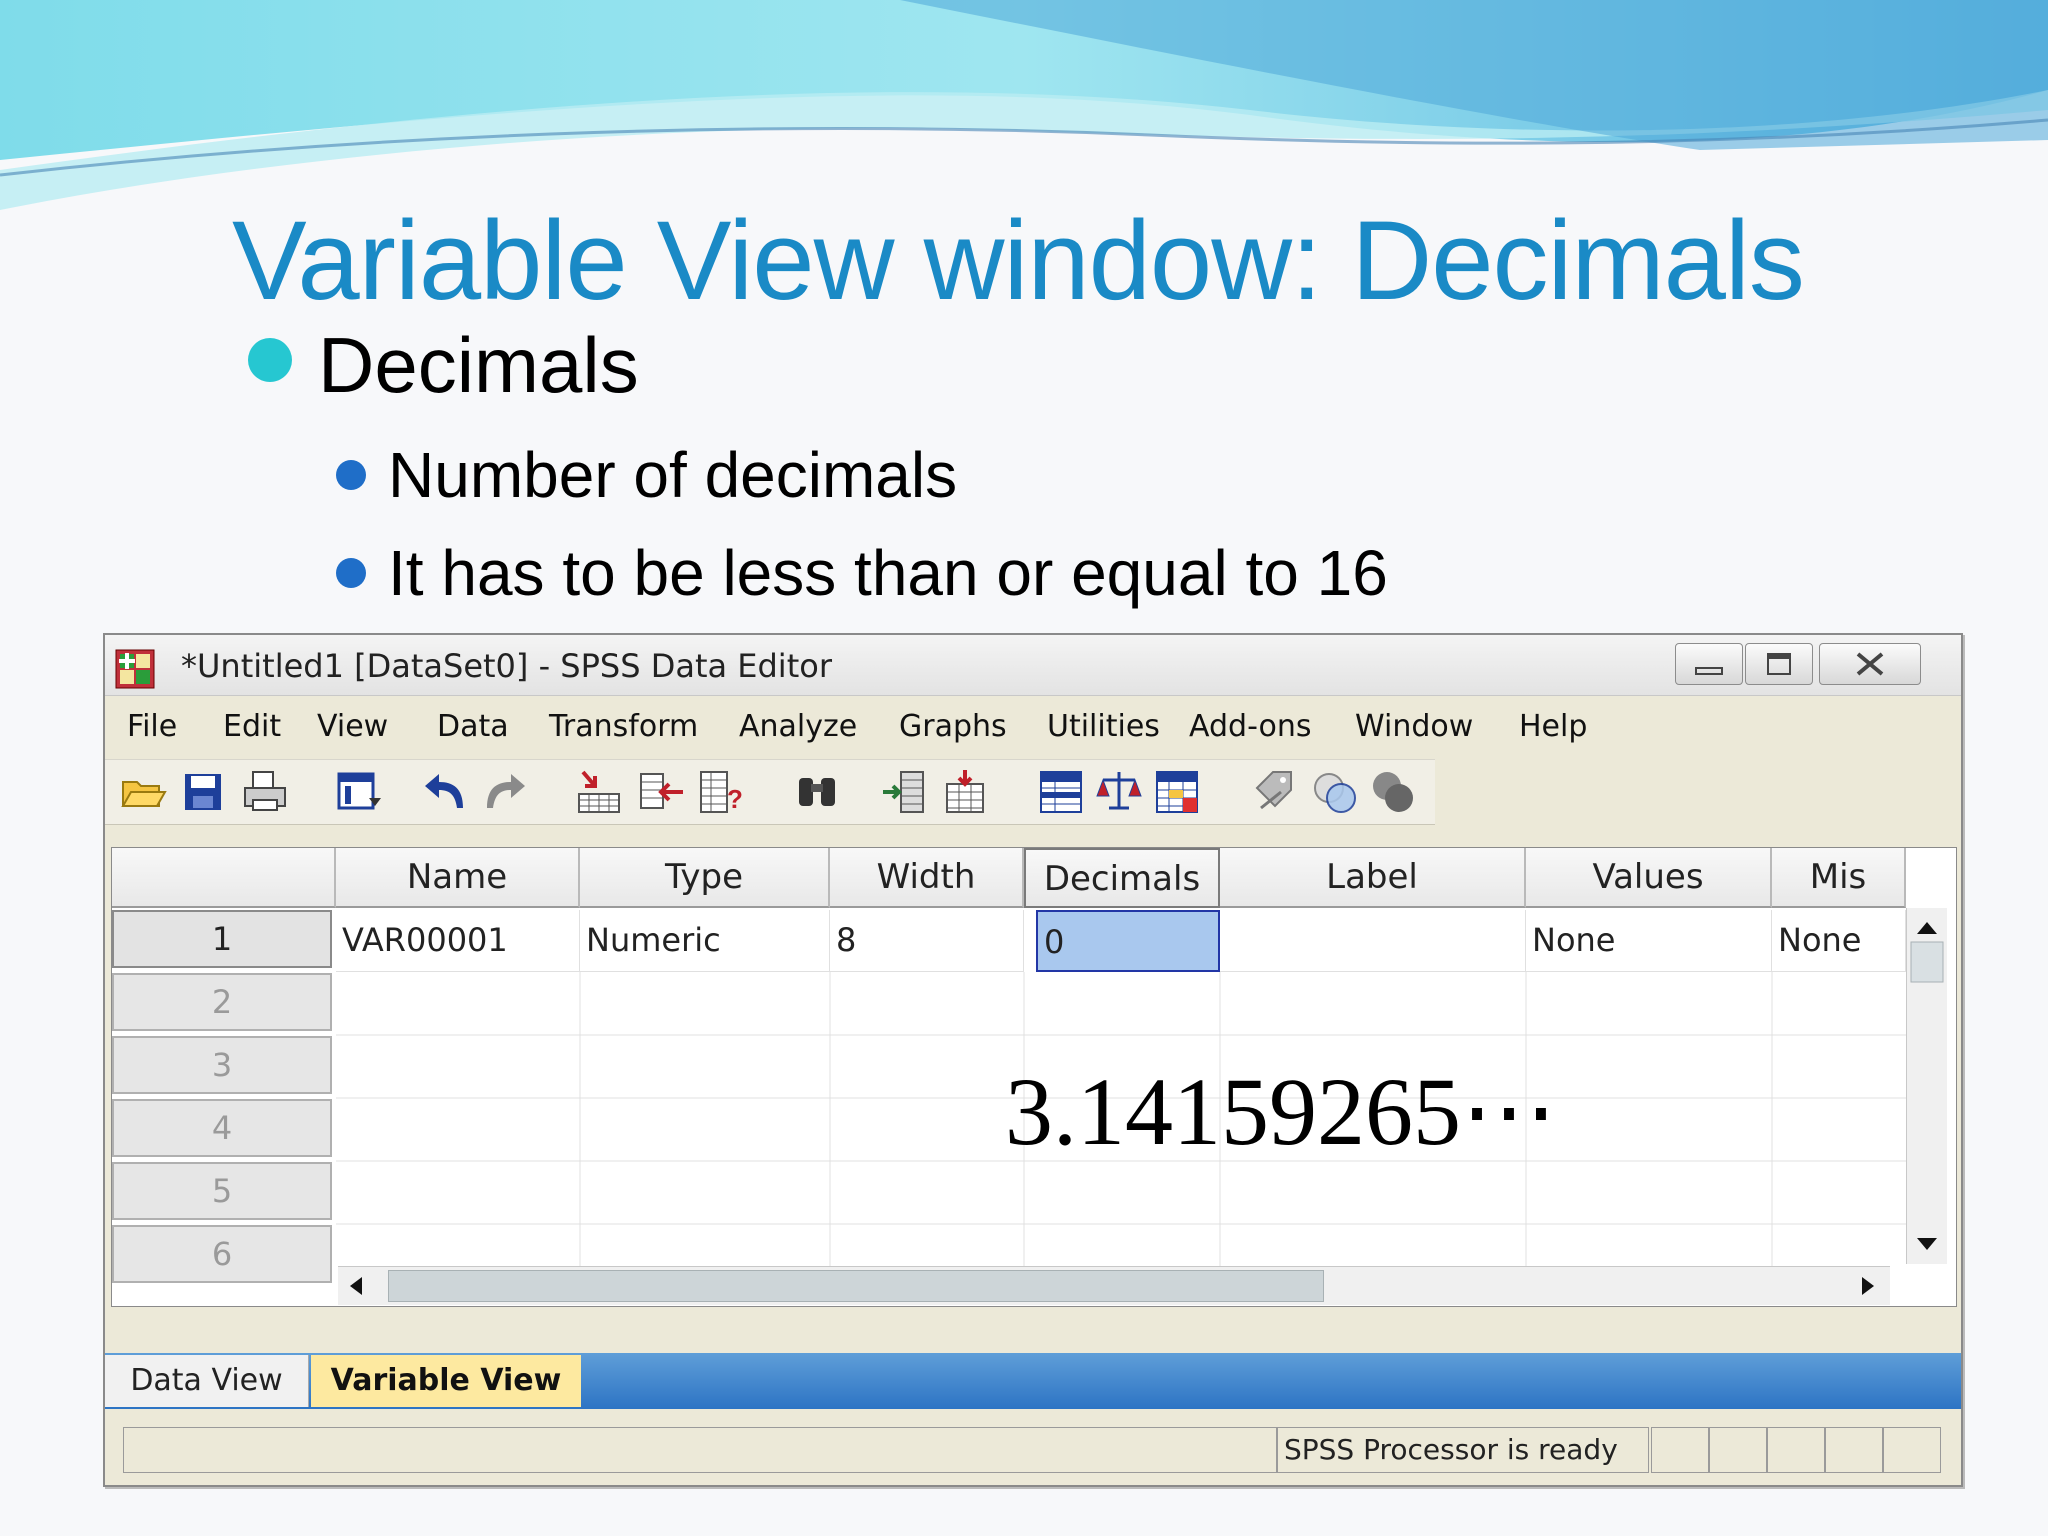  Describe the element at coordinates (143, 792) in the screenshot. I see `open-icon` at that location.